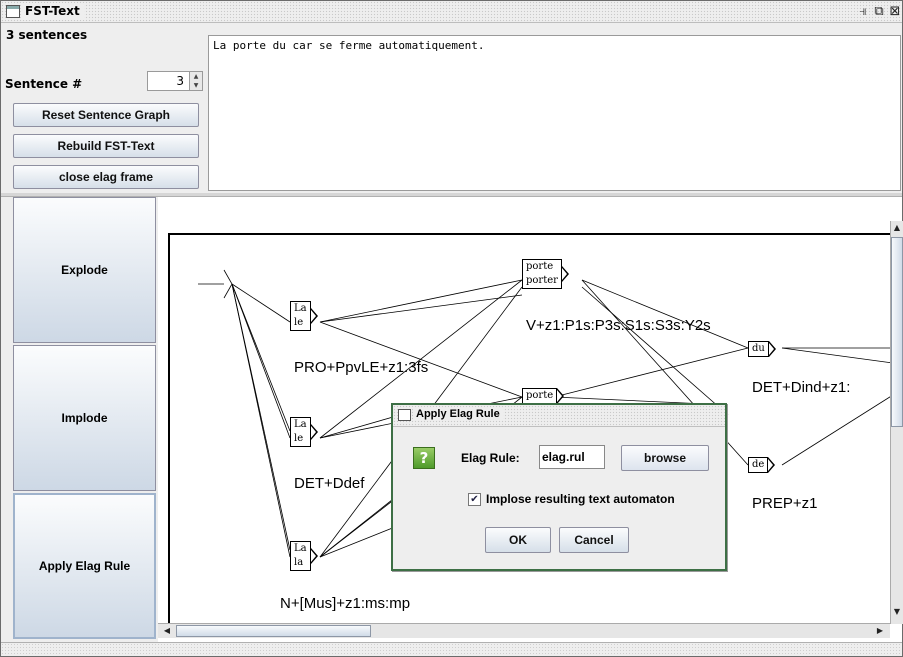 The height and width of the screenshot is (657, 903). I want to click on implose-checkbox: ✔, so click(474, 499).